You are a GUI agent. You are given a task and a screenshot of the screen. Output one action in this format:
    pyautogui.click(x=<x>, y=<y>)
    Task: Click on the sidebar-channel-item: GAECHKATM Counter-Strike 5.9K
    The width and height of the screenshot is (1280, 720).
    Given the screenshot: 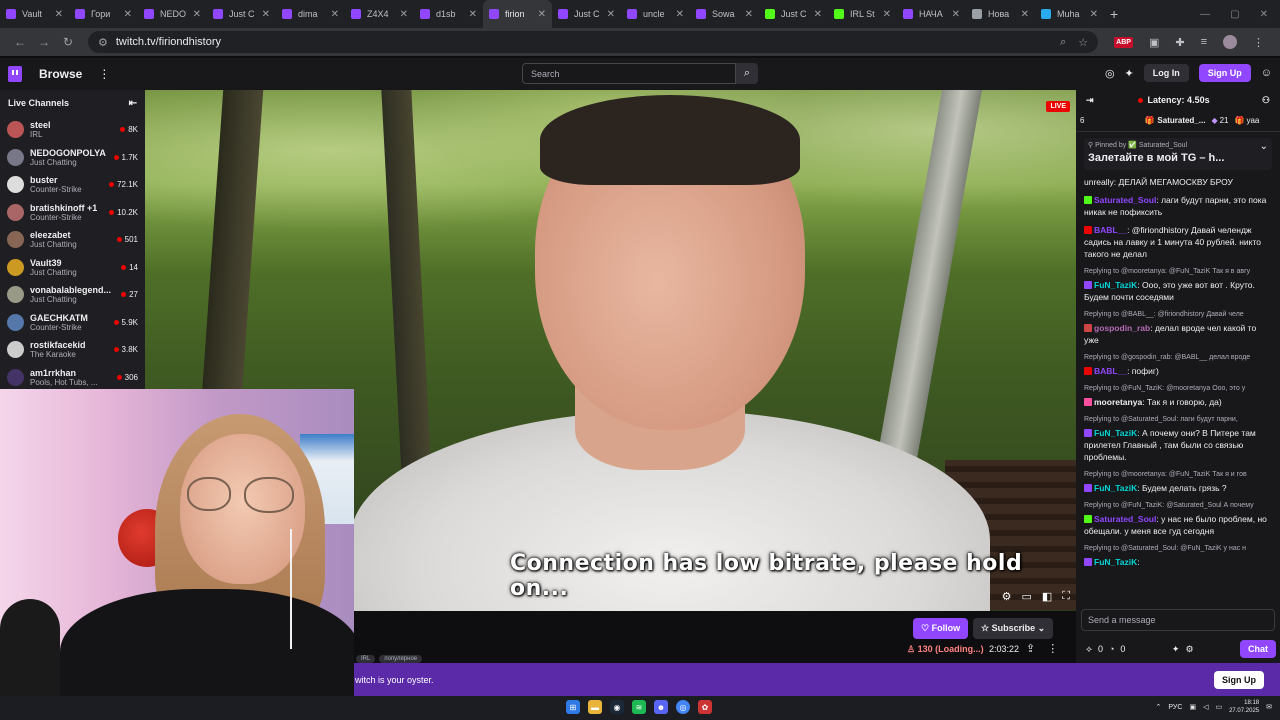 What is the action you would take?
    pyautogui.click(x=72, y=323)
    